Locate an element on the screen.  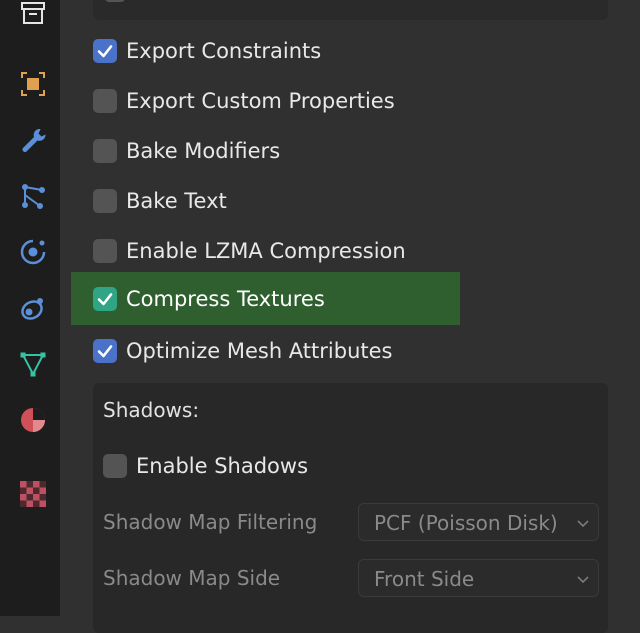
wrench-icon is located at coordinates (33, 140).